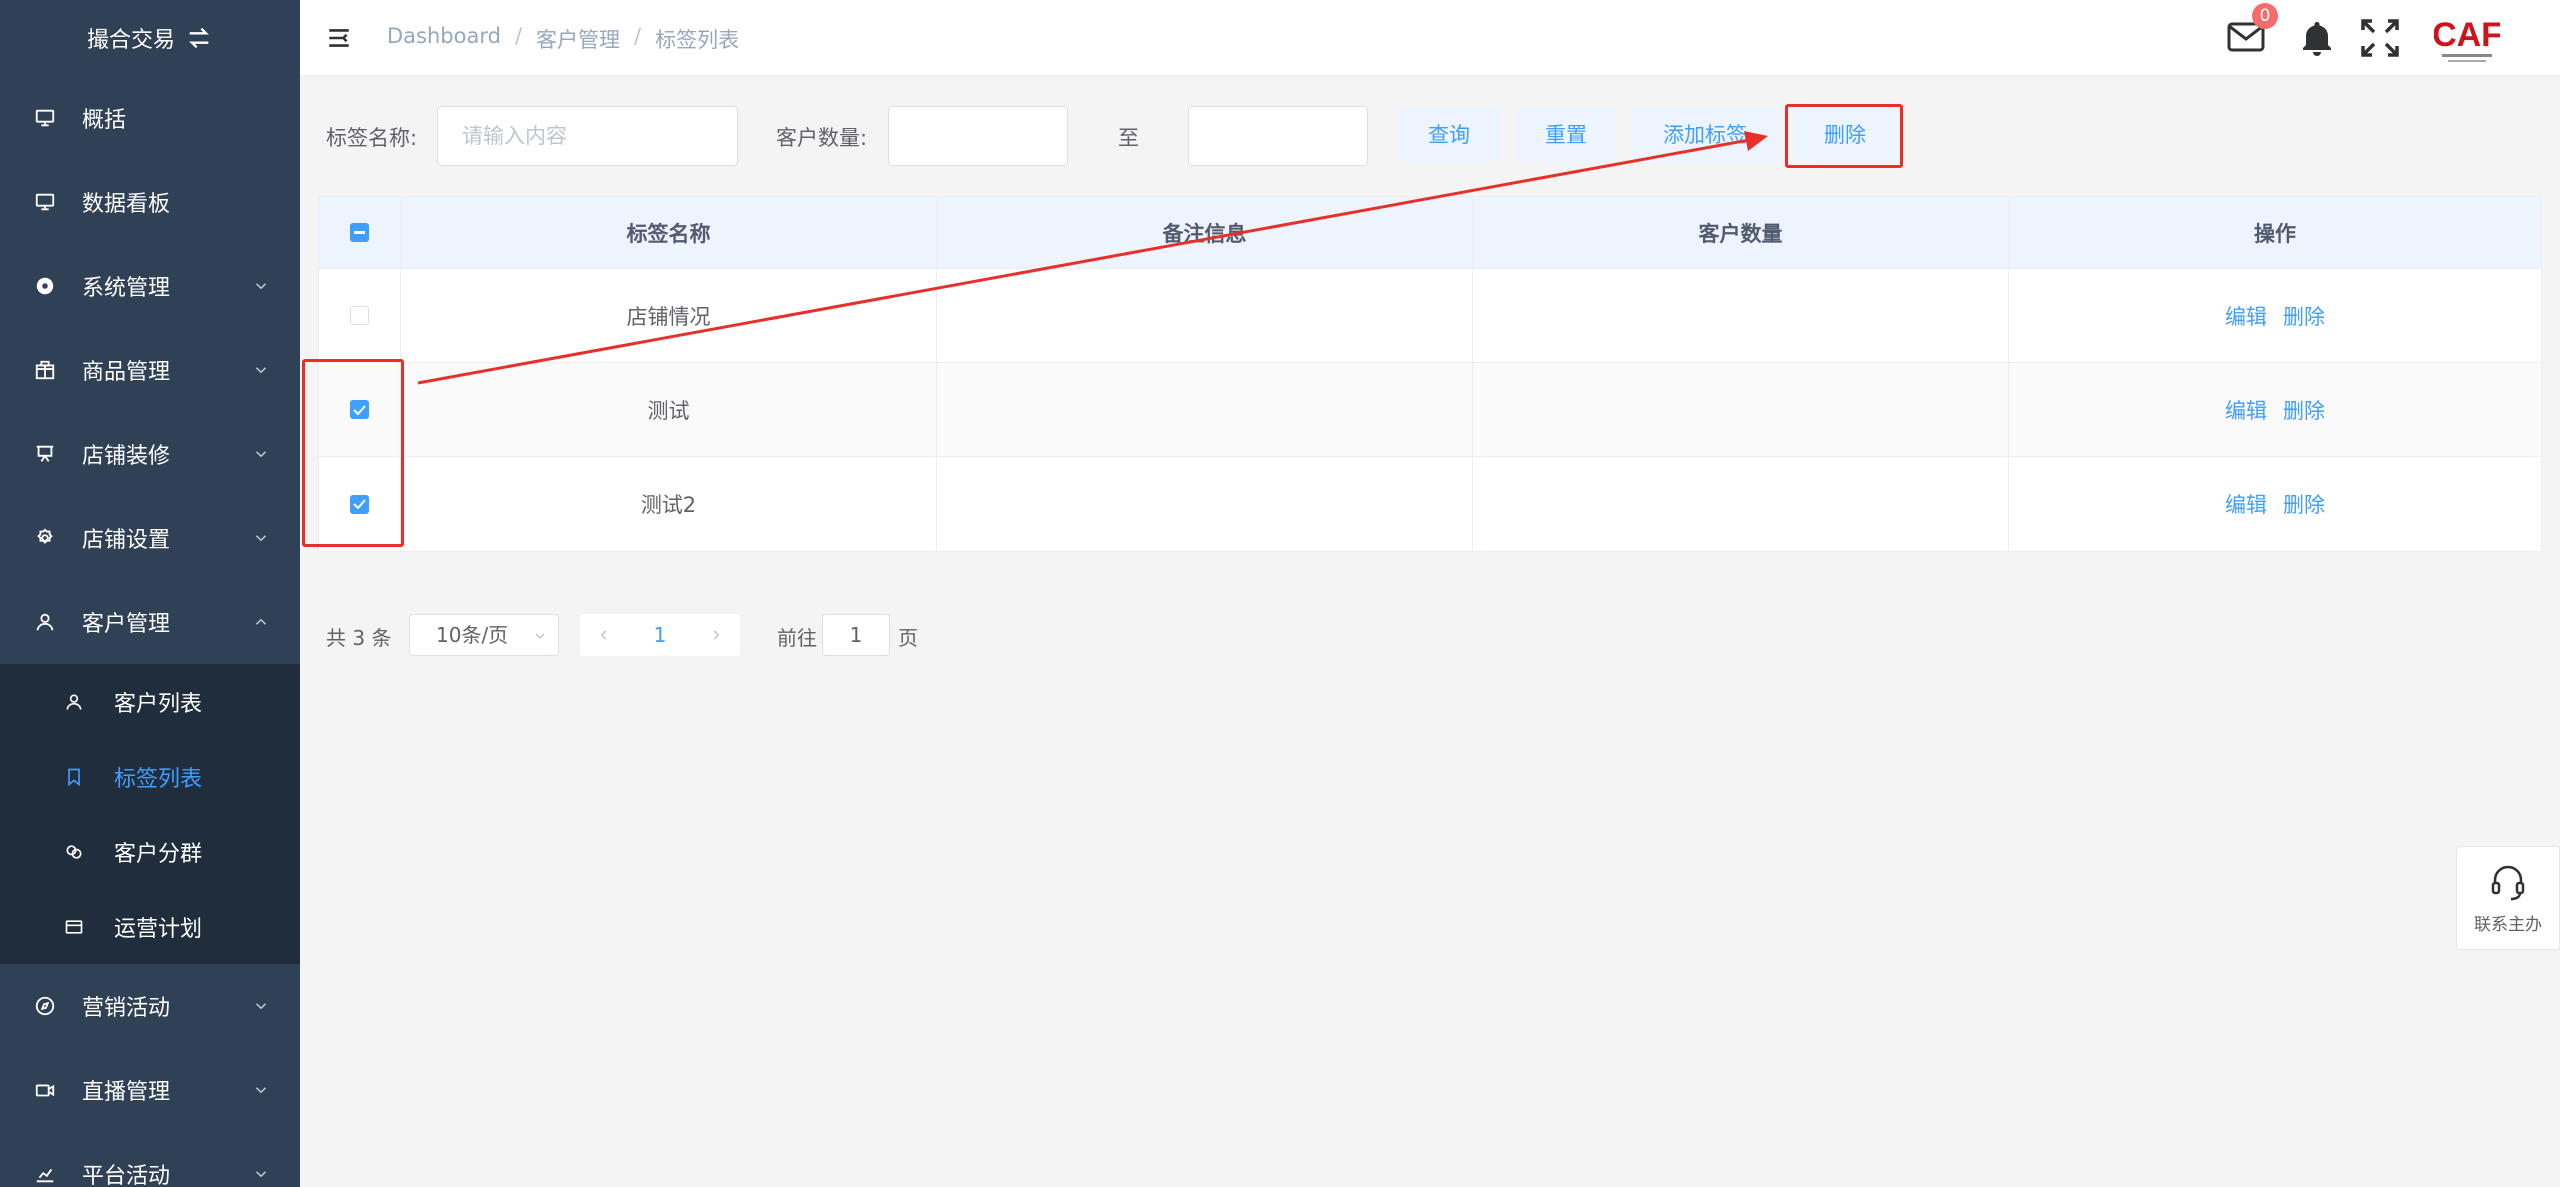 This screenshot has width=2560, height=1187. Describe the element at coordinates (45, 286) in the screenshot. I see `settings-icon` at that location.